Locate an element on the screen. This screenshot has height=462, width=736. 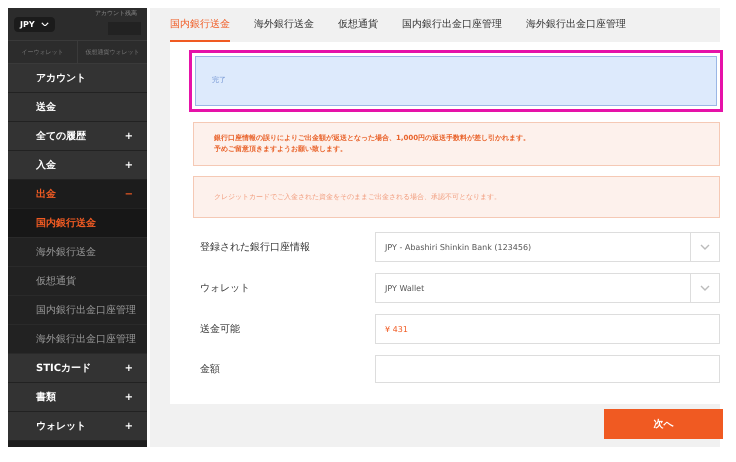
amount-input is located at coordinates (547, 369).